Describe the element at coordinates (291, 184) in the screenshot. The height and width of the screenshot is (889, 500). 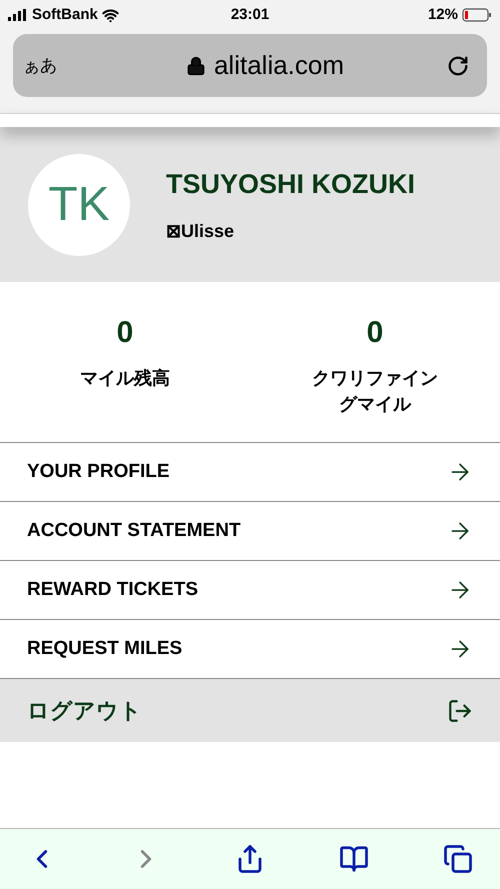
I see `member-name: TSUYOSHI KOZUKI` at that location.